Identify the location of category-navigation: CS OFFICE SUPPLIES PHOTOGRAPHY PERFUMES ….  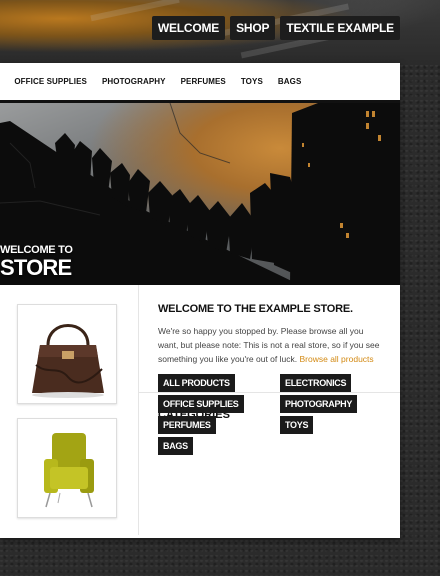
(200, 83).